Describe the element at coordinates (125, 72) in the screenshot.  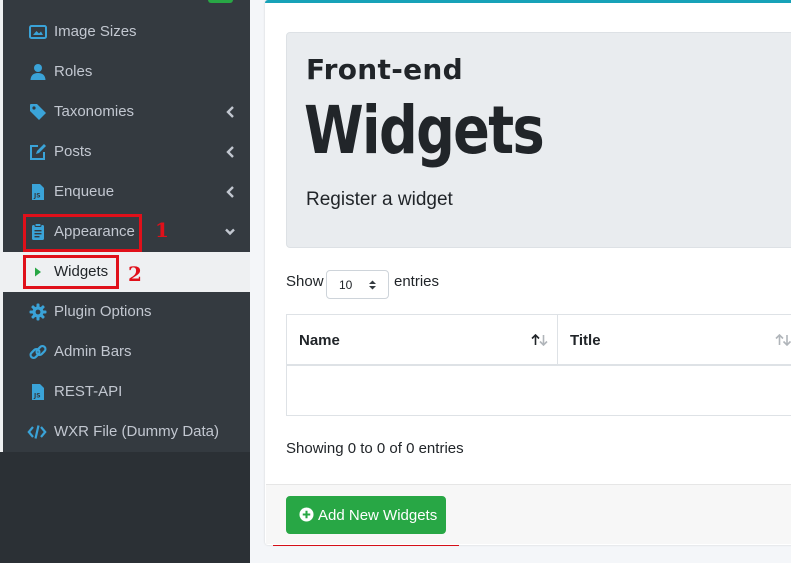
I see `sidebar-item-roles: Roles` at that location.